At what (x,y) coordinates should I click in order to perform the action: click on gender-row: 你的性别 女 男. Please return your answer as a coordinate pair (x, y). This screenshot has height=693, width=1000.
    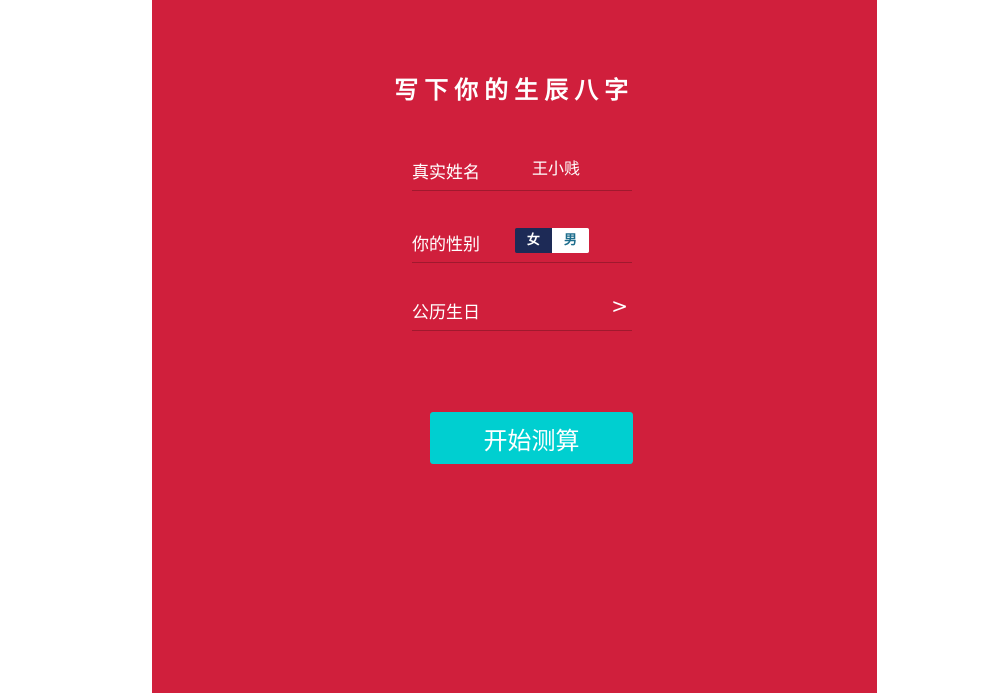
    Looking at the image, I should click on (522, 242).